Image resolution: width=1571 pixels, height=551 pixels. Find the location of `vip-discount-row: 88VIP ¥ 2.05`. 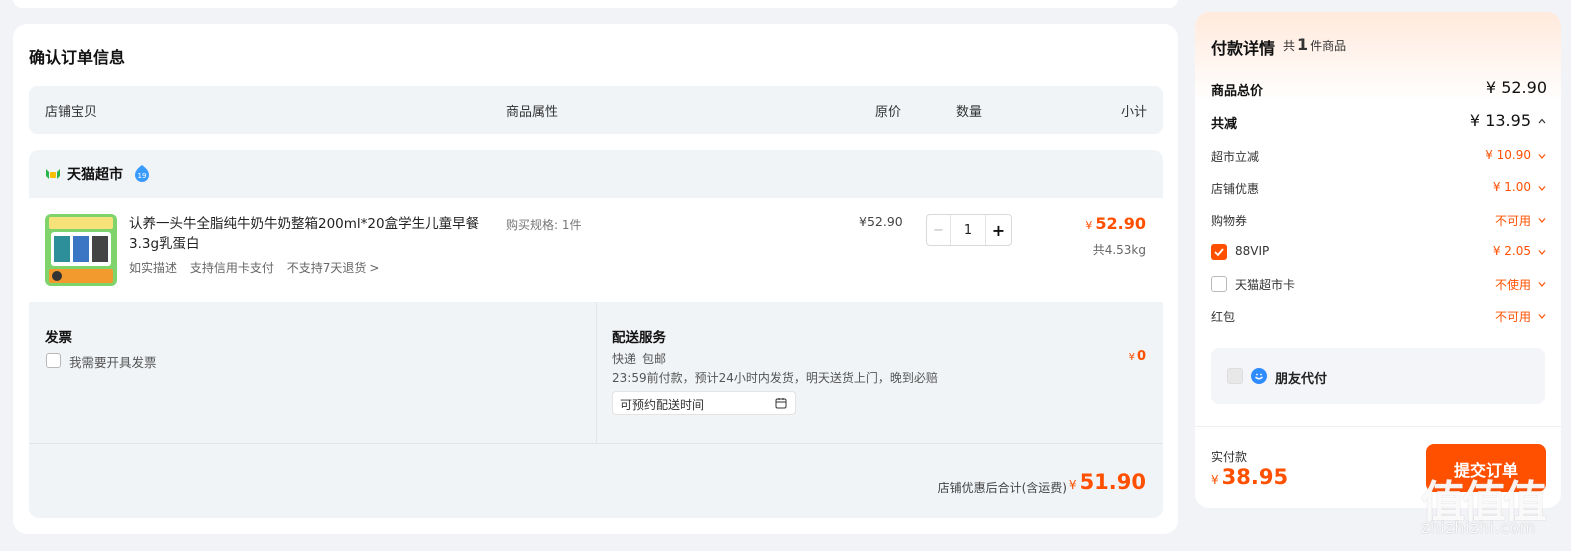

vip-discount-row: 88VIP ¥ 2.05 is located at coordinates (1379, 253).